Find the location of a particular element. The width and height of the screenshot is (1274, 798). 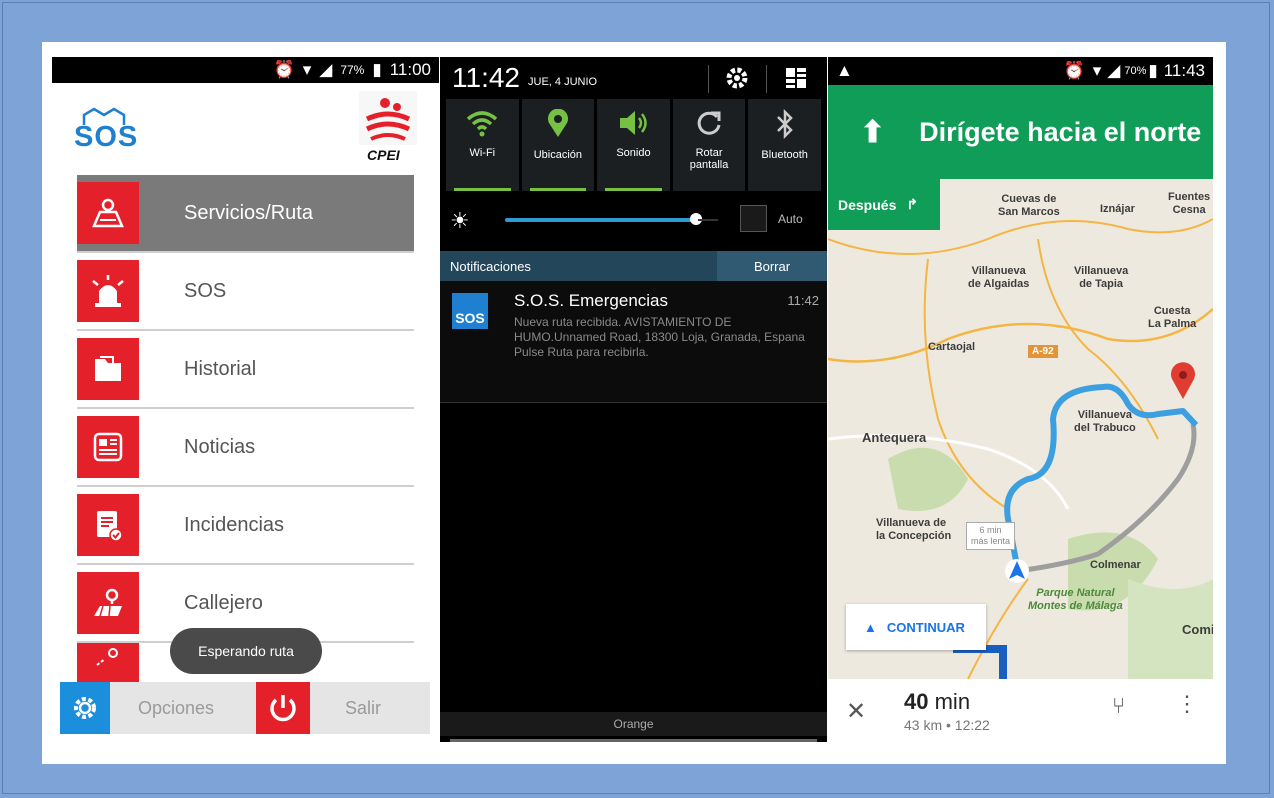

menu-item-sos: SOS is located at coordinates (245, 292).